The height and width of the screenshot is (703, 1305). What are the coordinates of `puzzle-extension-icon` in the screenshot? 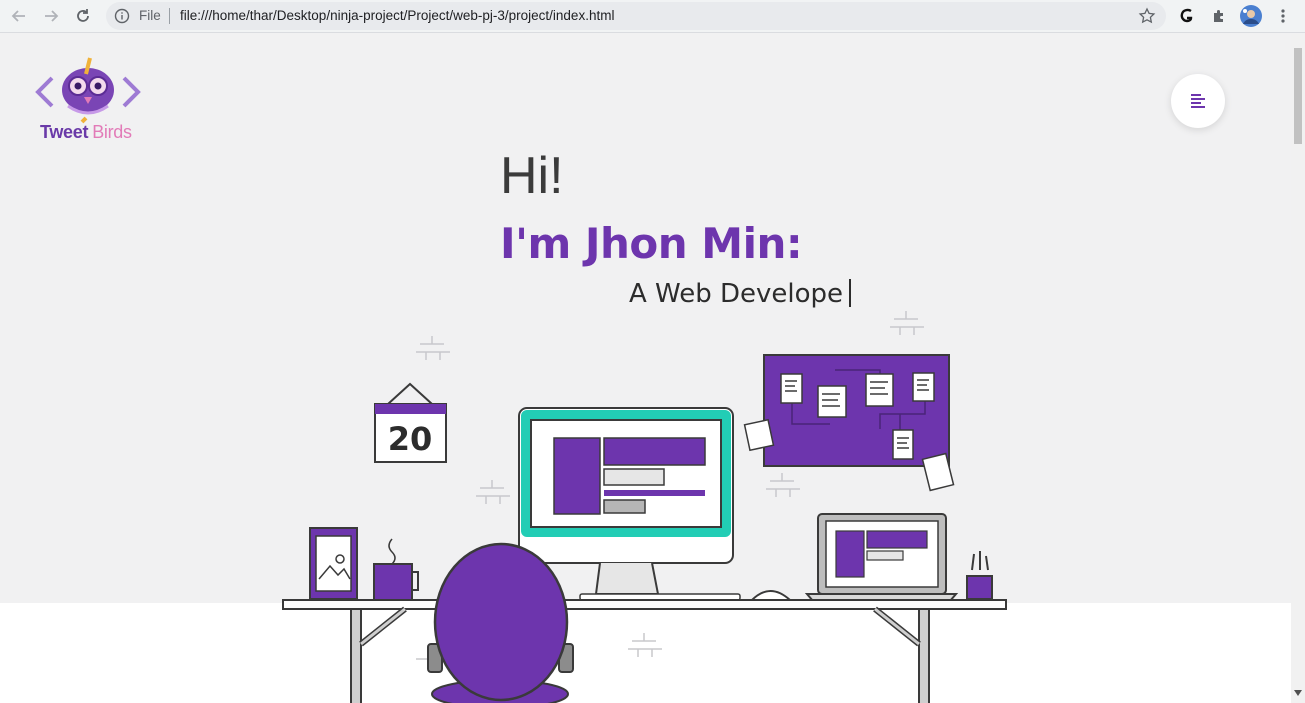 It's located at (1218, 16).